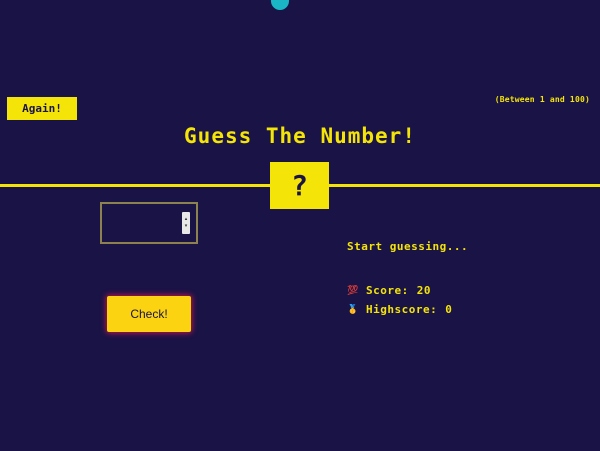 This screenshot has height=451, width=600. Describe the element at coordinates (300, 136) in the screenshot. I see `page-title: Guess The Number!` at that location.